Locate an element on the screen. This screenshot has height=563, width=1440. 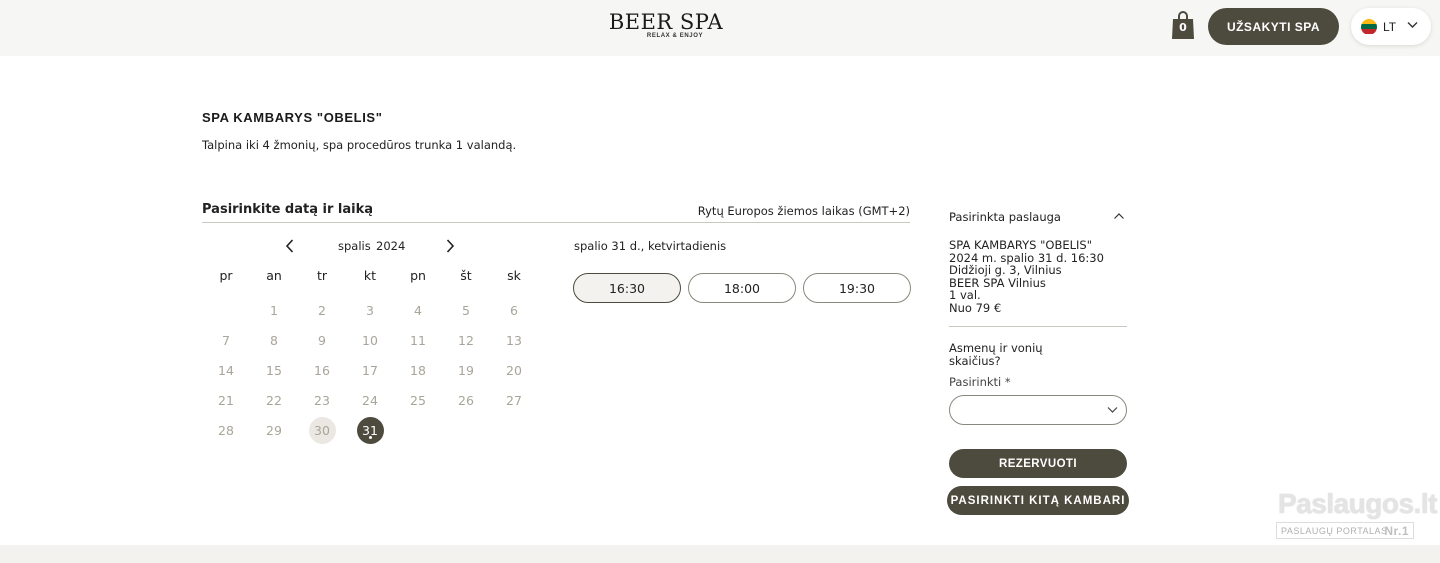
calendar-day-number: 25 is located at coordinates (418, 400).